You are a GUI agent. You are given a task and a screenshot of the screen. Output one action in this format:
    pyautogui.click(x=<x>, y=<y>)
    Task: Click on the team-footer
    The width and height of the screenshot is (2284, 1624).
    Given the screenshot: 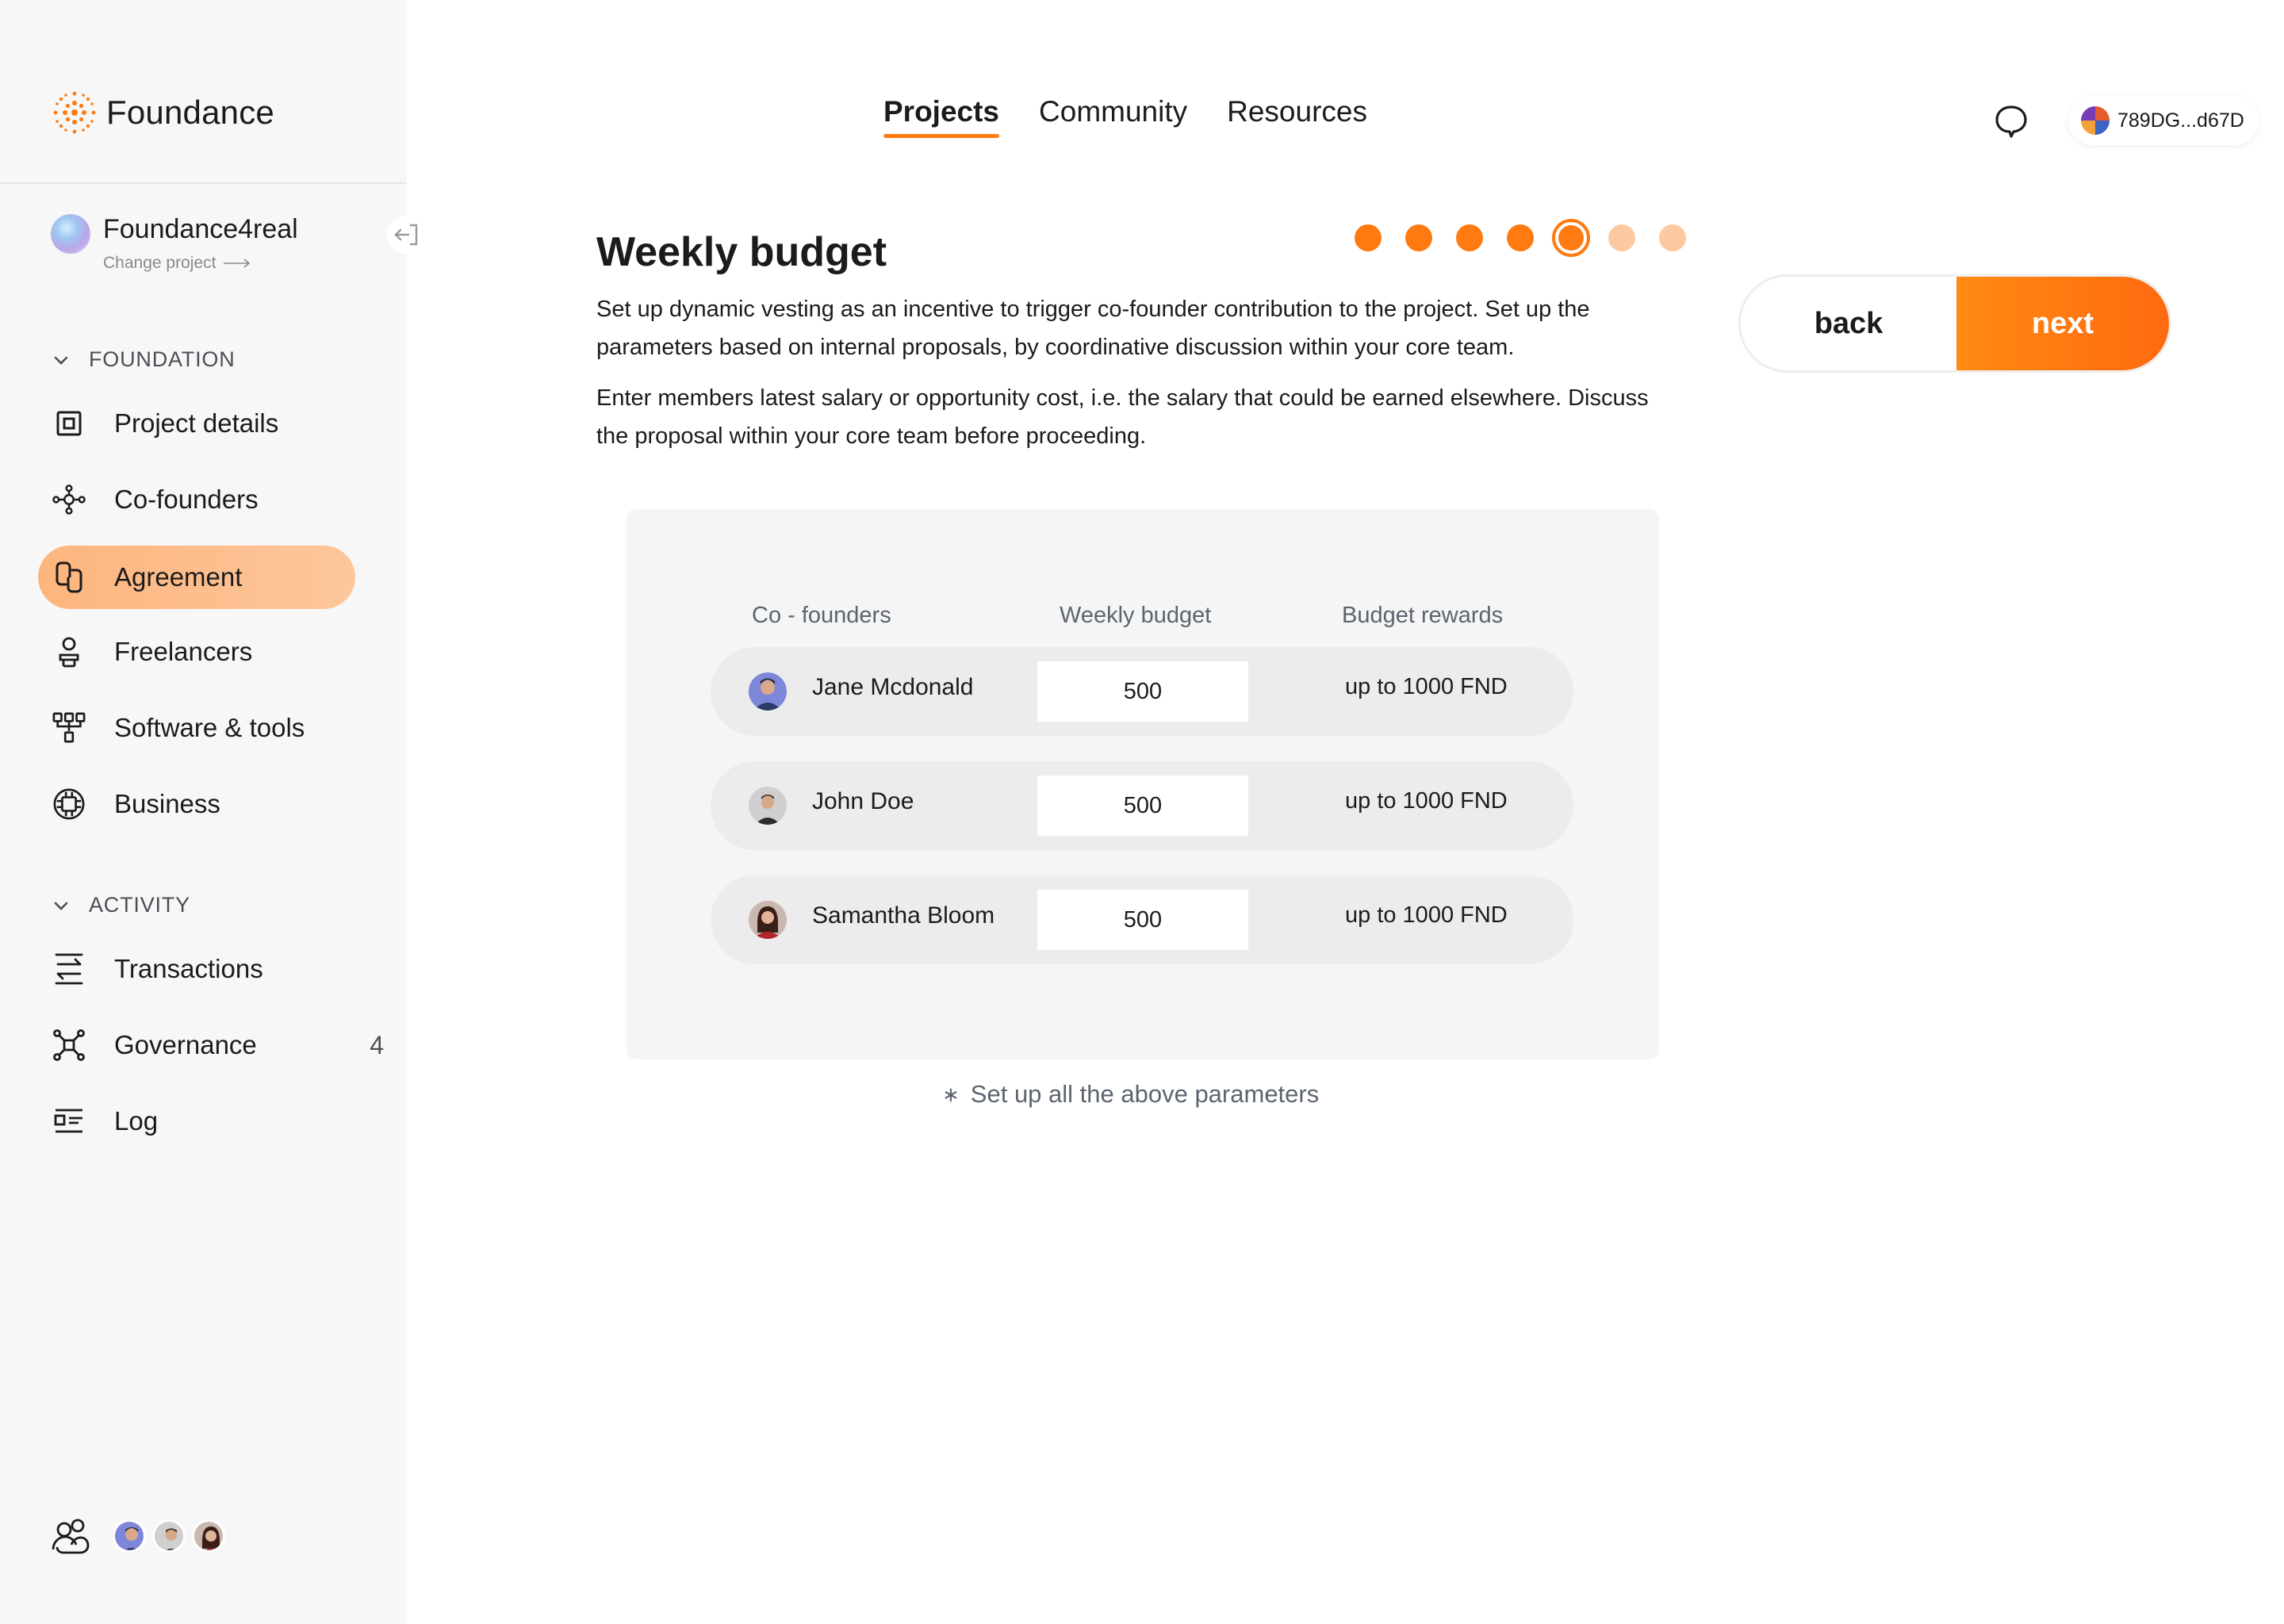 What is the action you would take?
    pyautogui.click(x=141, y=1536)
    